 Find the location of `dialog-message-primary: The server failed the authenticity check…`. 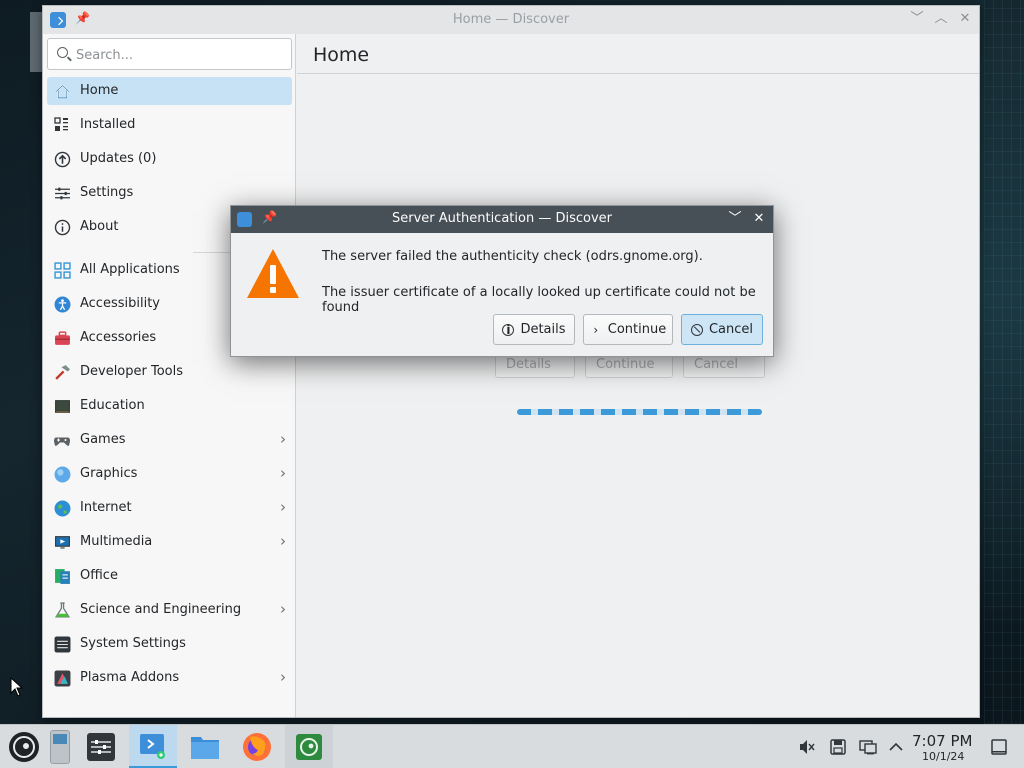

dialog-message-primary: The server failed the authenticity check… is located at coordinates (512, 256).